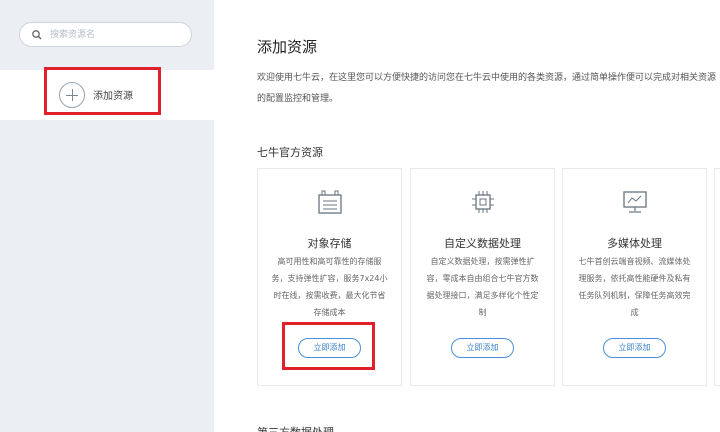  I want to click on section-title-official: 七牛官方资源, so click(290, 152).